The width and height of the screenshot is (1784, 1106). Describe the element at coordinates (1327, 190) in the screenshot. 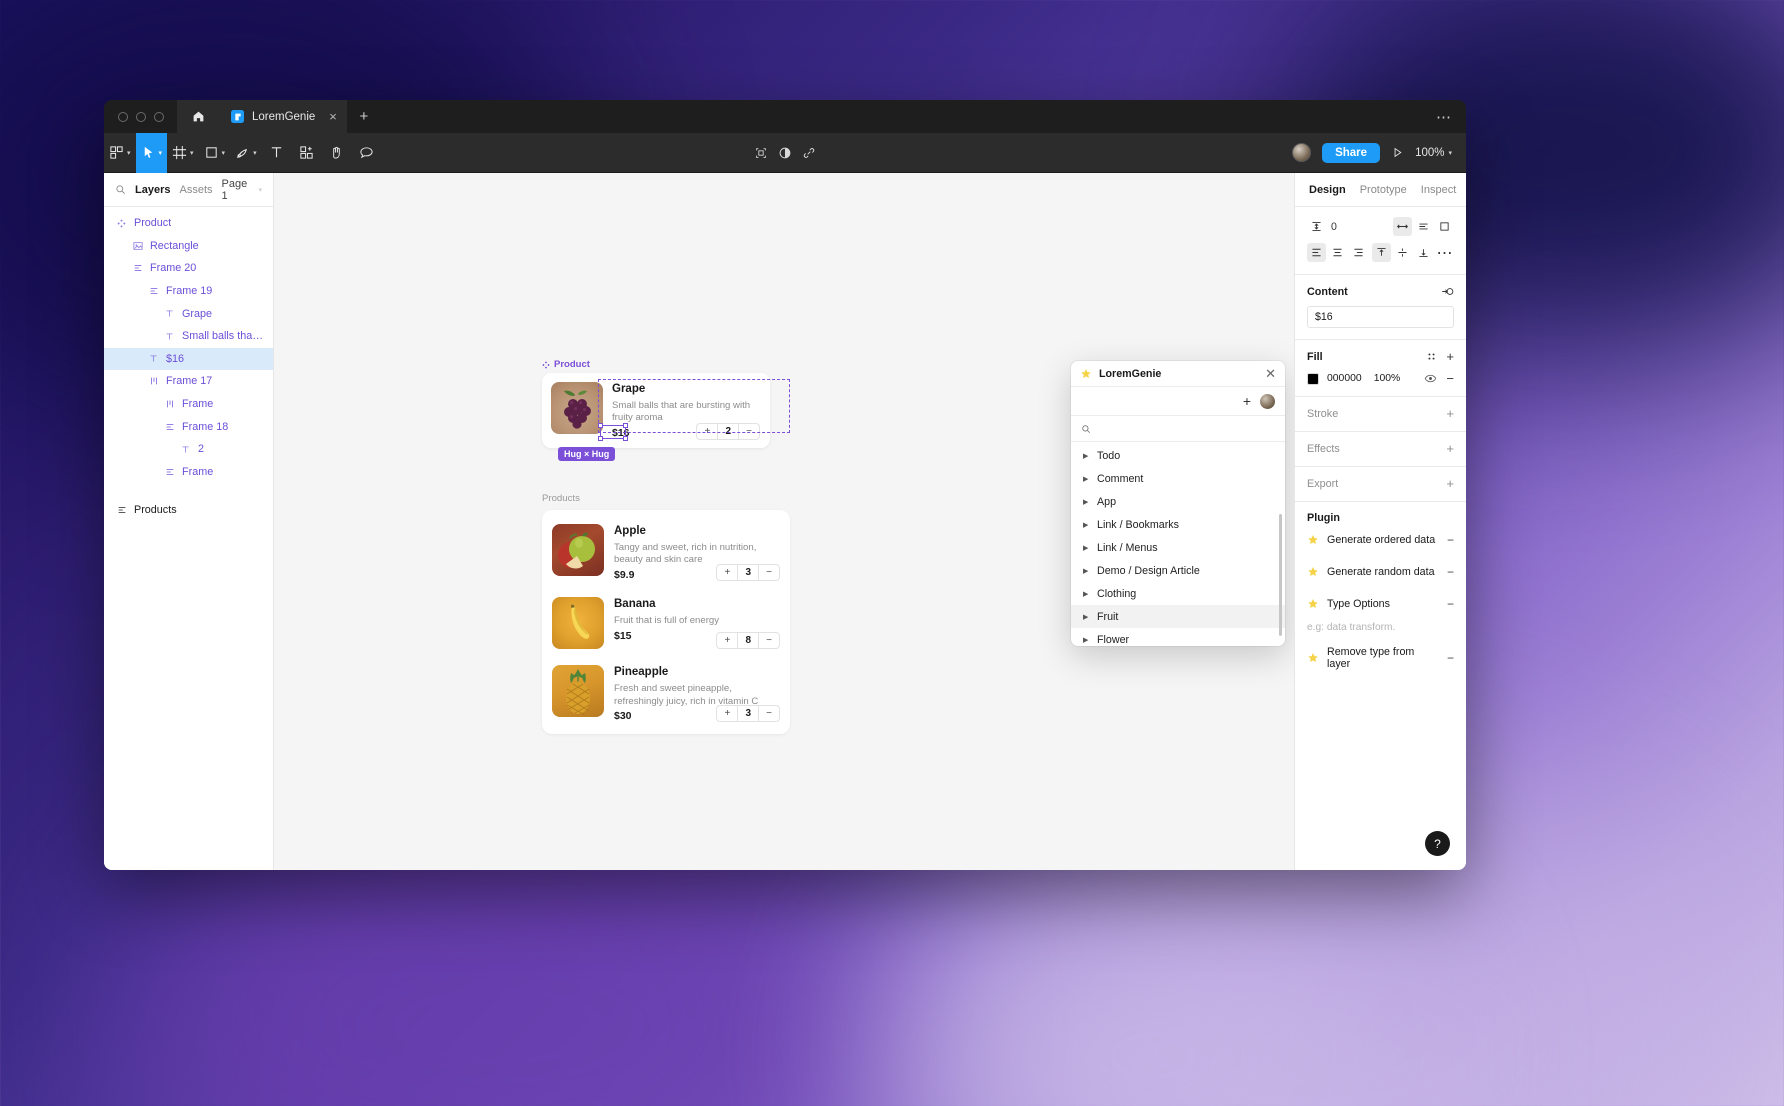

I see `tab-design: Design` at that location.